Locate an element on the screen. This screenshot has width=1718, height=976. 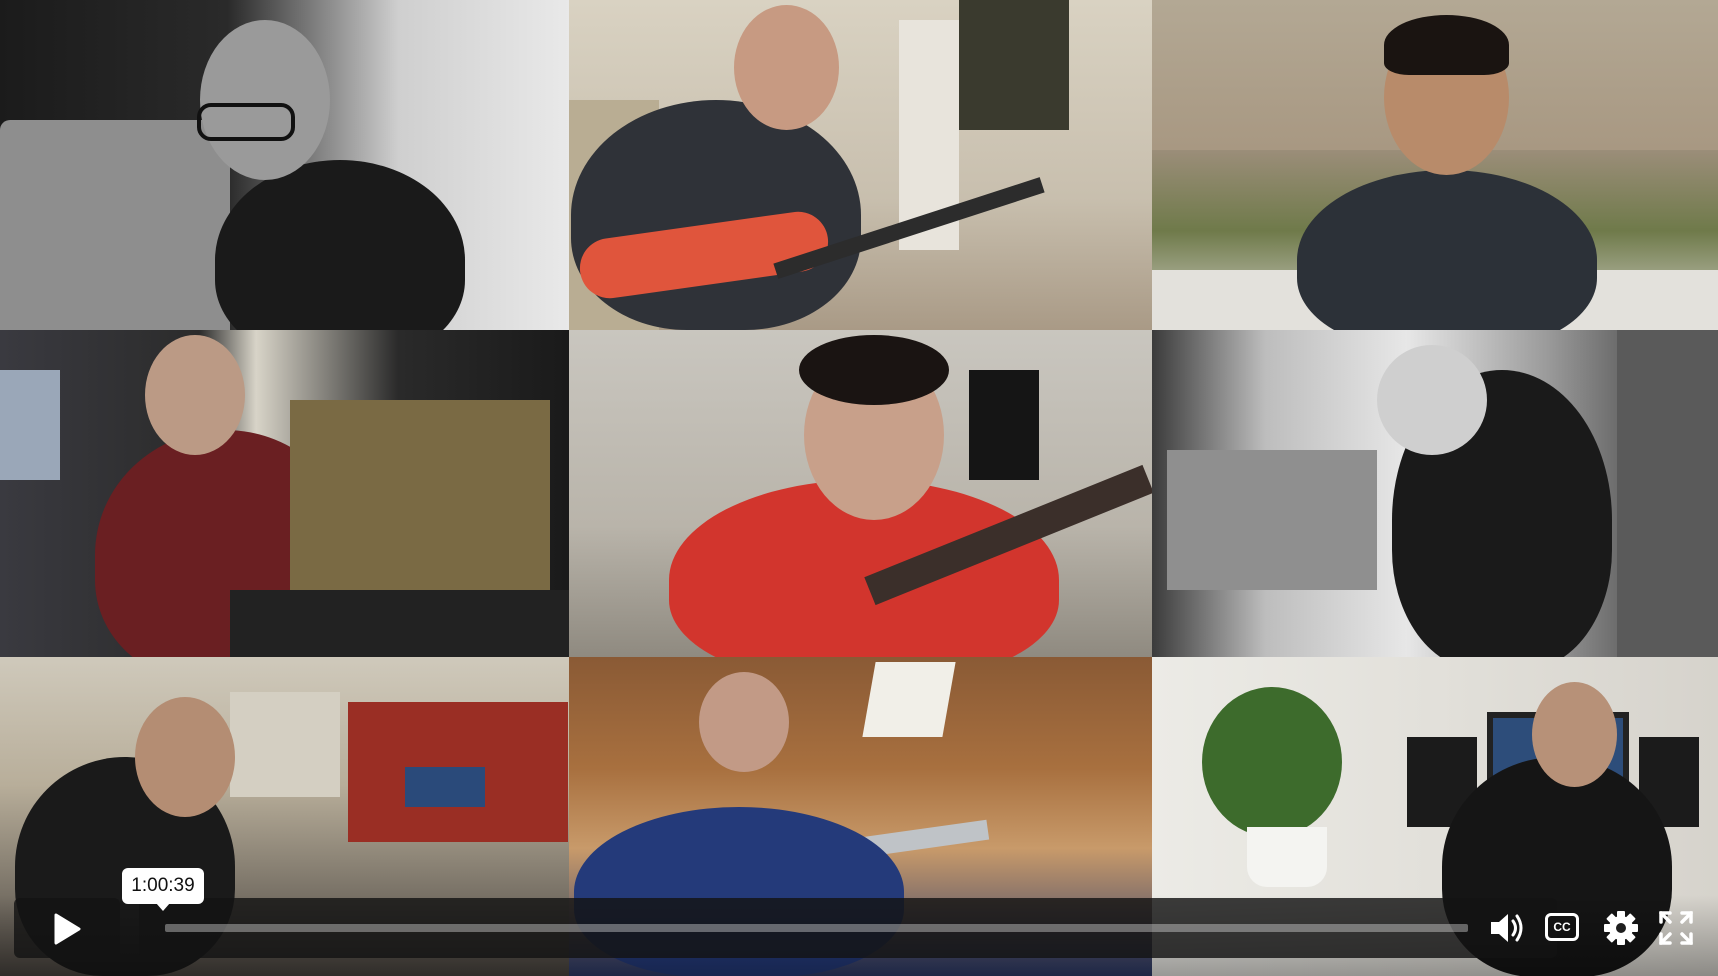
glasses is located at coordinates (246, 122).